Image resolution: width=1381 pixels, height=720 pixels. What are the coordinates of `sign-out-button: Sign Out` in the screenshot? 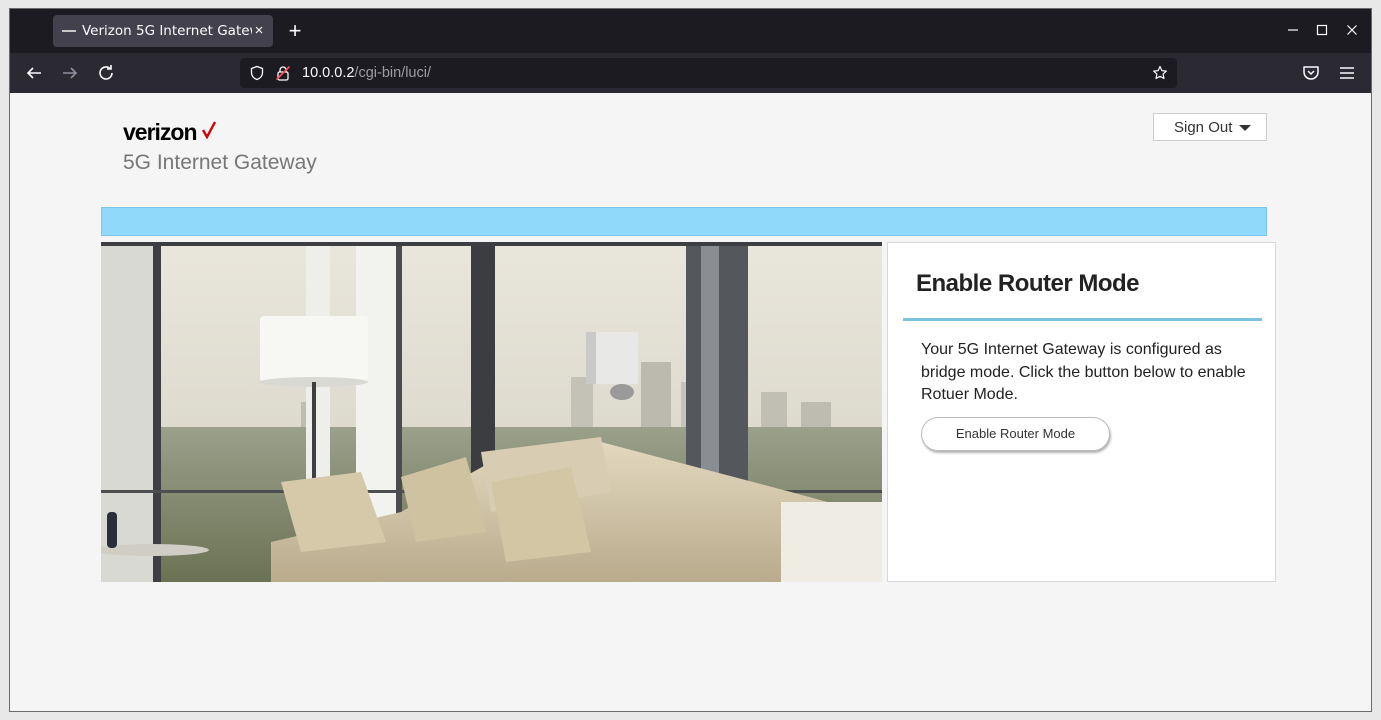 It's located at (1210, 127).